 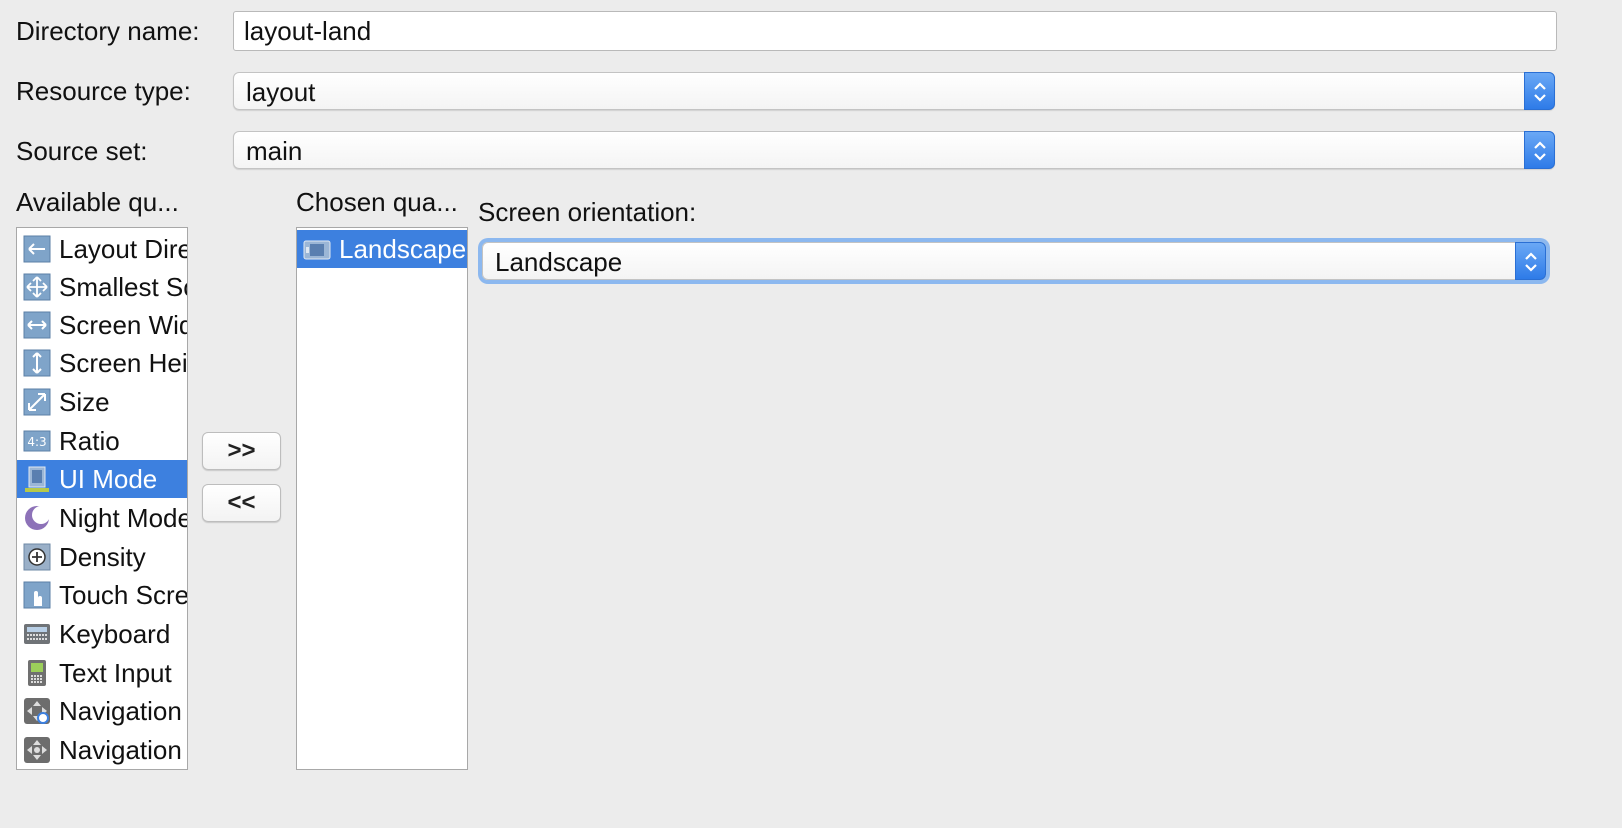 What do you see at coordinates (37, 249) in the screenshot?
I see `layout-direction-icon` at bounding box center [37, 249].